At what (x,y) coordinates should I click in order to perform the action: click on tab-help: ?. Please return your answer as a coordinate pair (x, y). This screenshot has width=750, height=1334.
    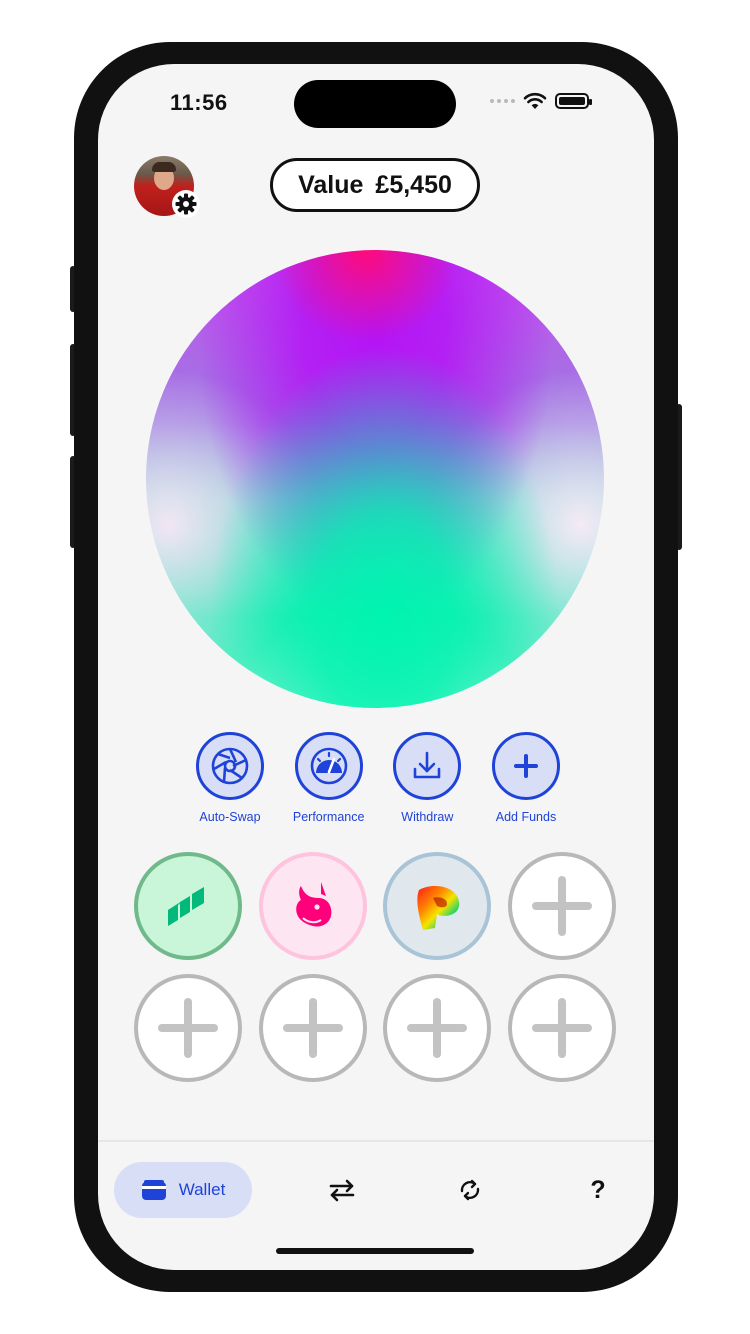
    Looking at the image, I should click on (598, 1190).